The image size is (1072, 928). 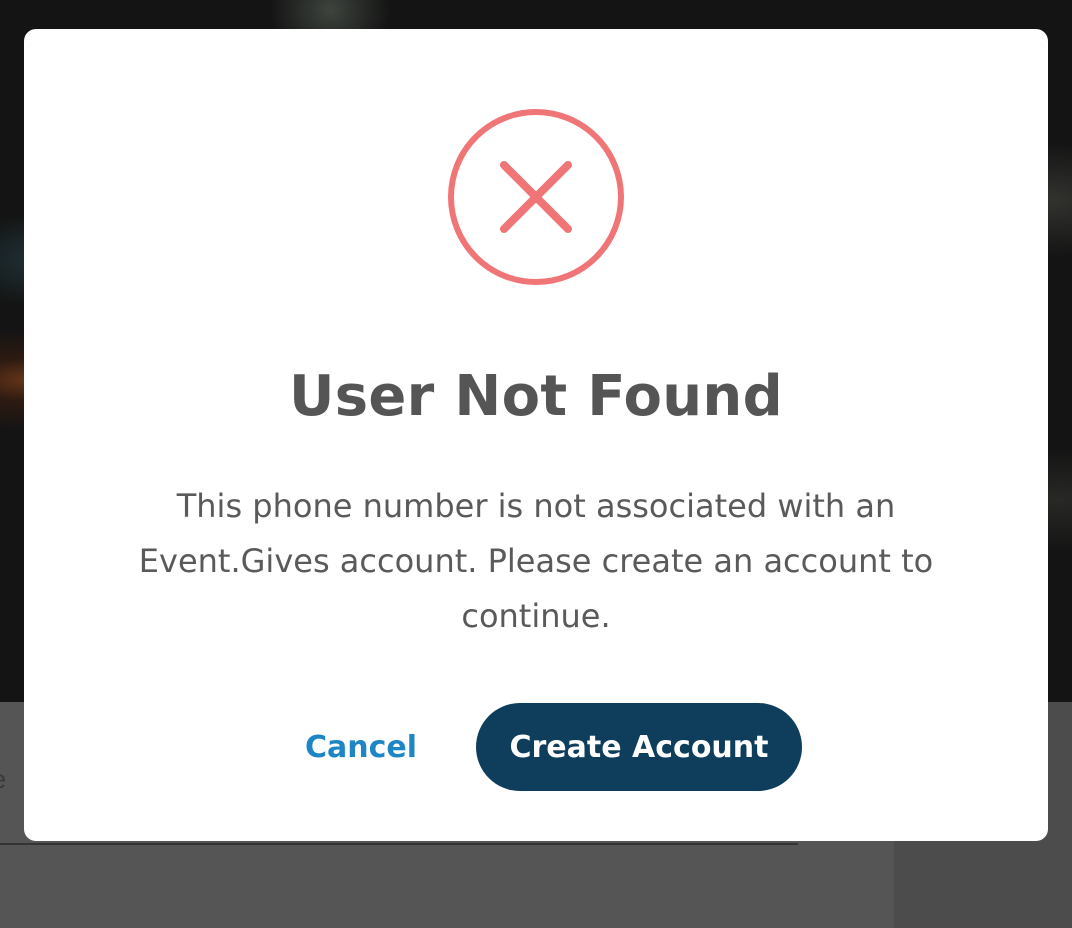 I want to click on error-x-circle-icon, so click(x=536, y=197).